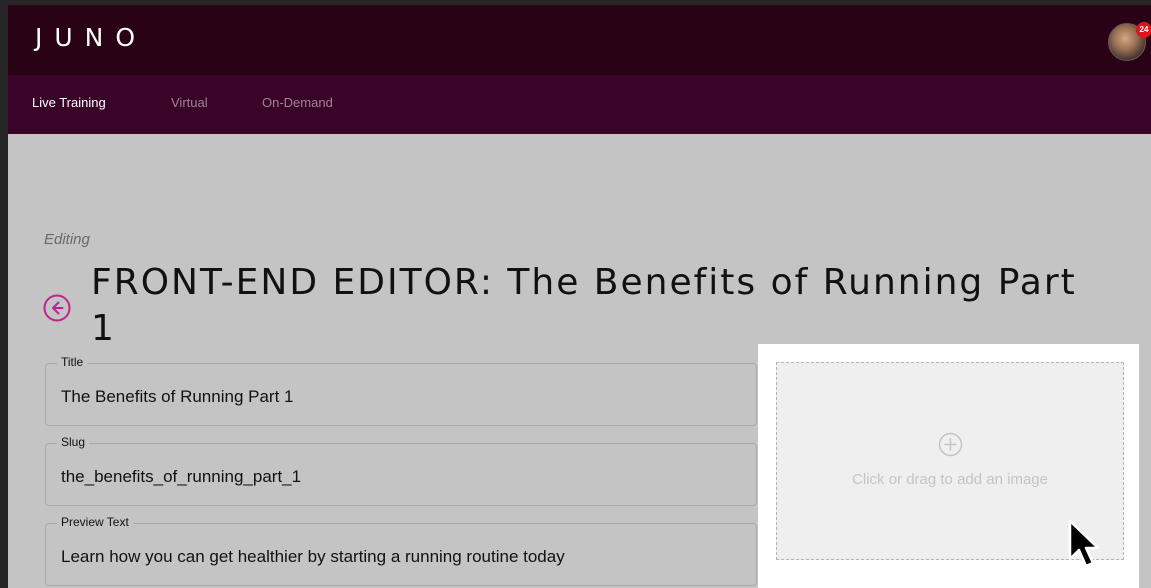  I want to click on nav-tab-virtual: Virtual, so click(189, 102).